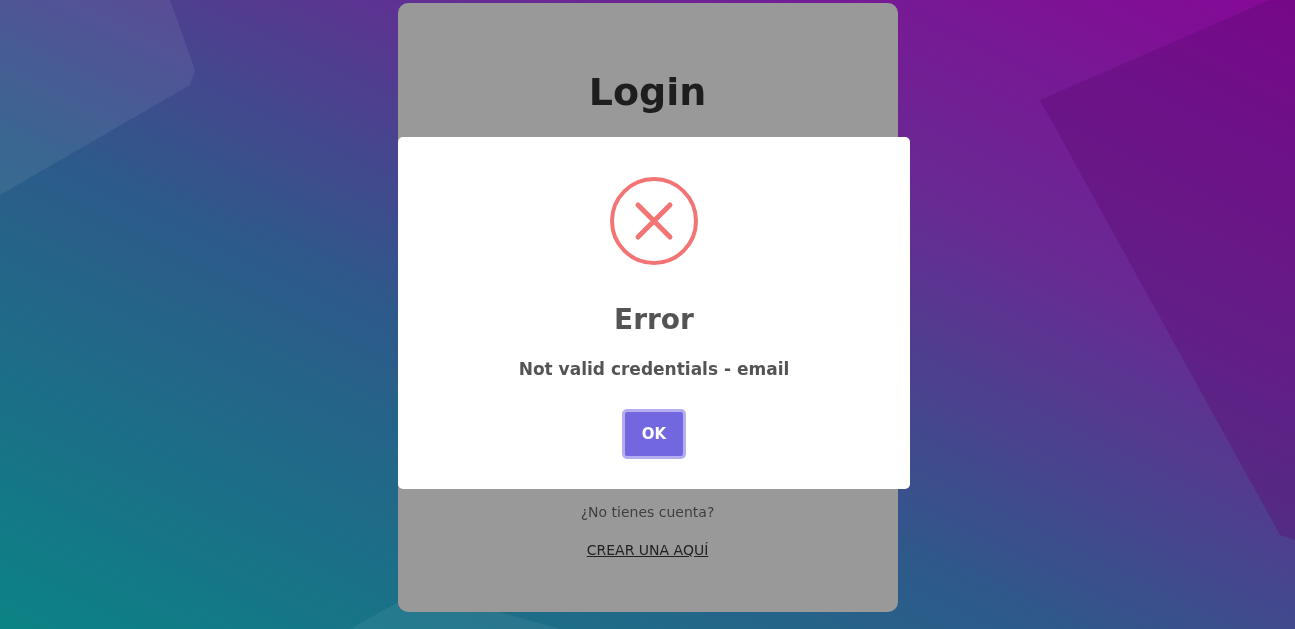 The height and width of the screenshot is (629, 1295). What do you see at coordinates (654, 320) in the screenshot?
I see `dialog-title: Error` at bounding box center [654, 320].